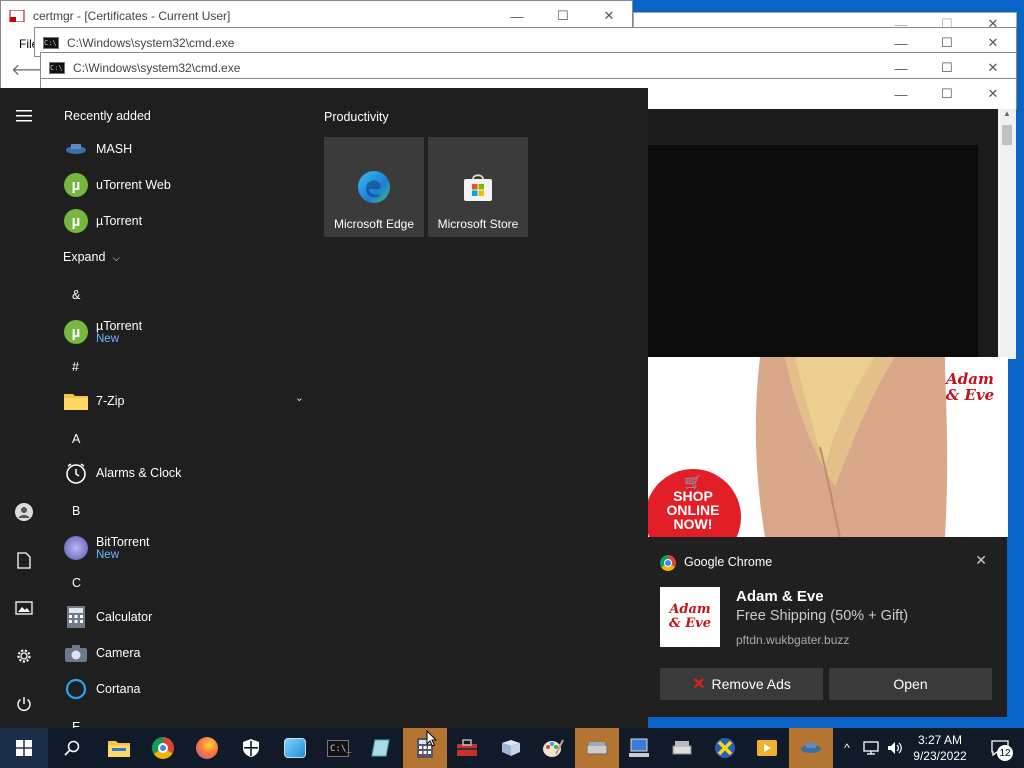 This screenshot has height=768, width=1024. What do you see at coordinates (847, 748) in the screenshot?
I see `show-hidden-icons-chevron-icon: ^` at bounding box center [847, 748].